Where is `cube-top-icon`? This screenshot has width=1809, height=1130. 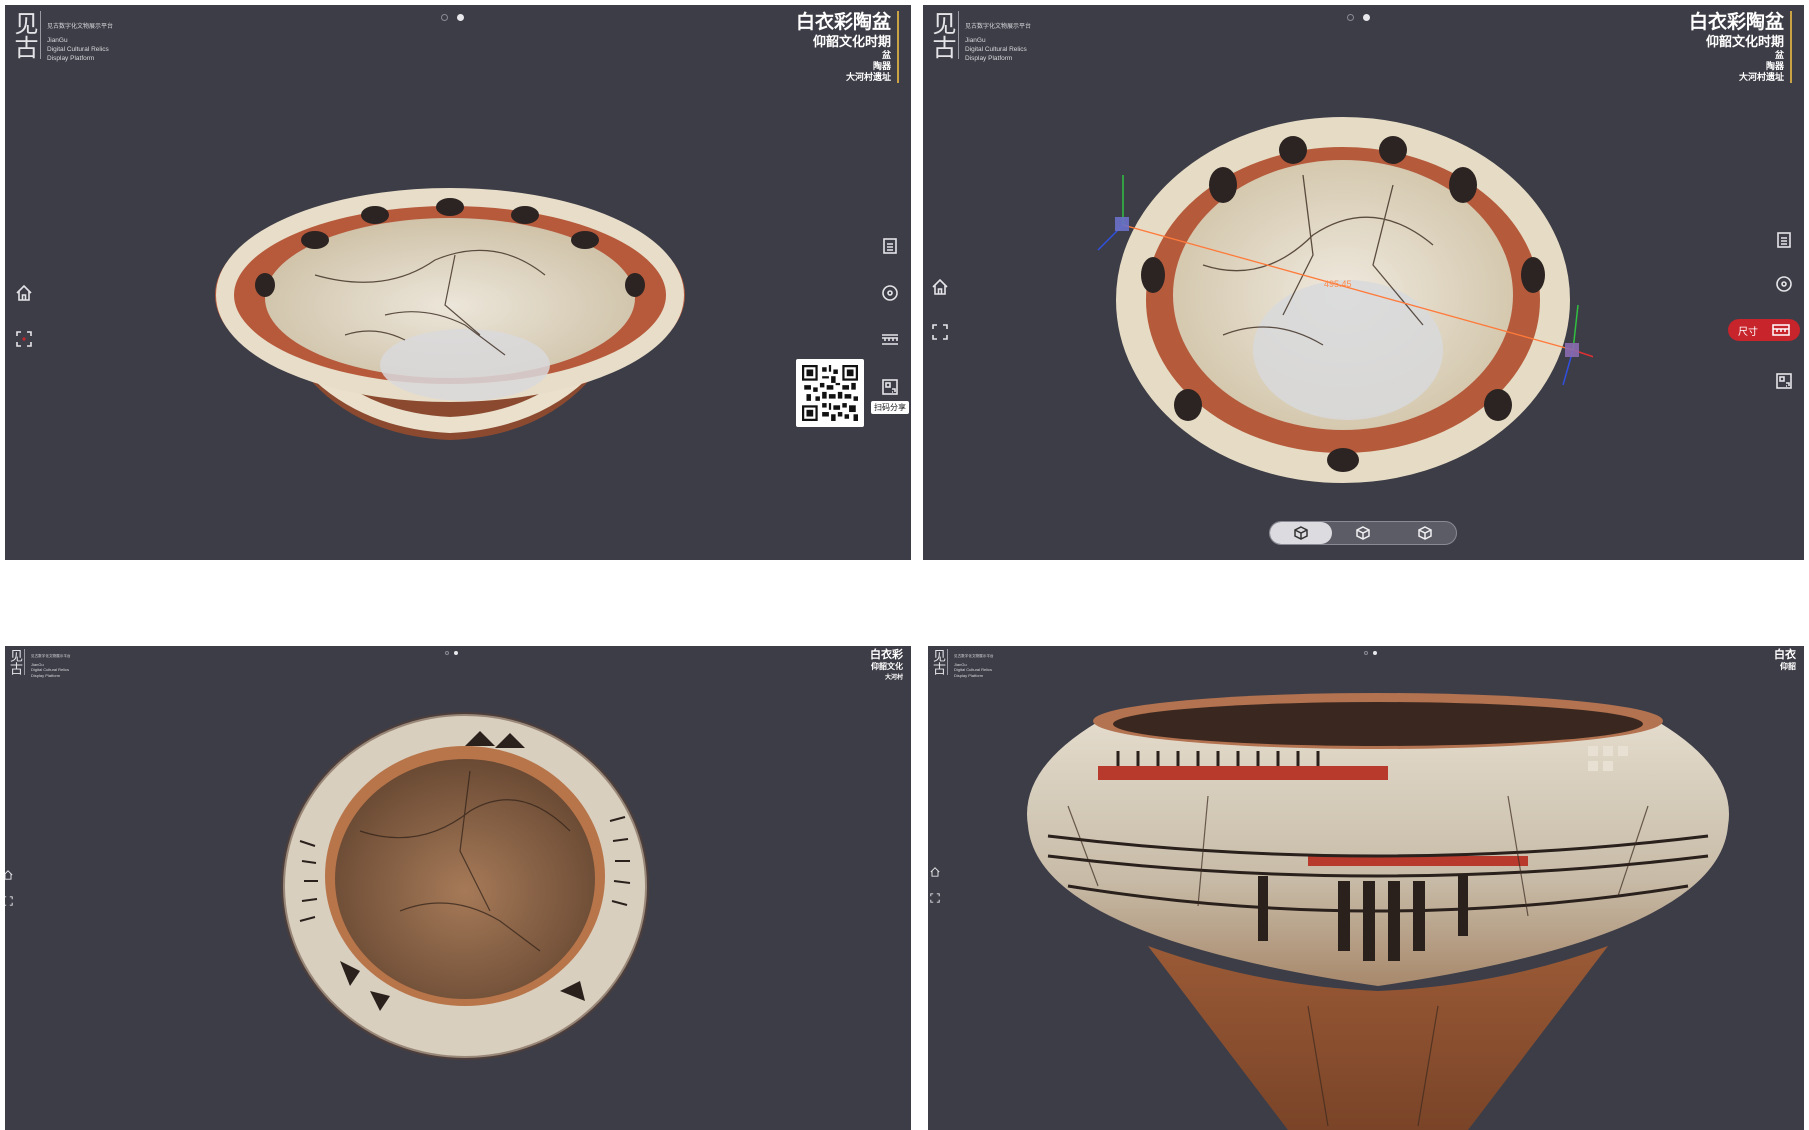
cube-top-icon is located at coordinates (1425, 533).